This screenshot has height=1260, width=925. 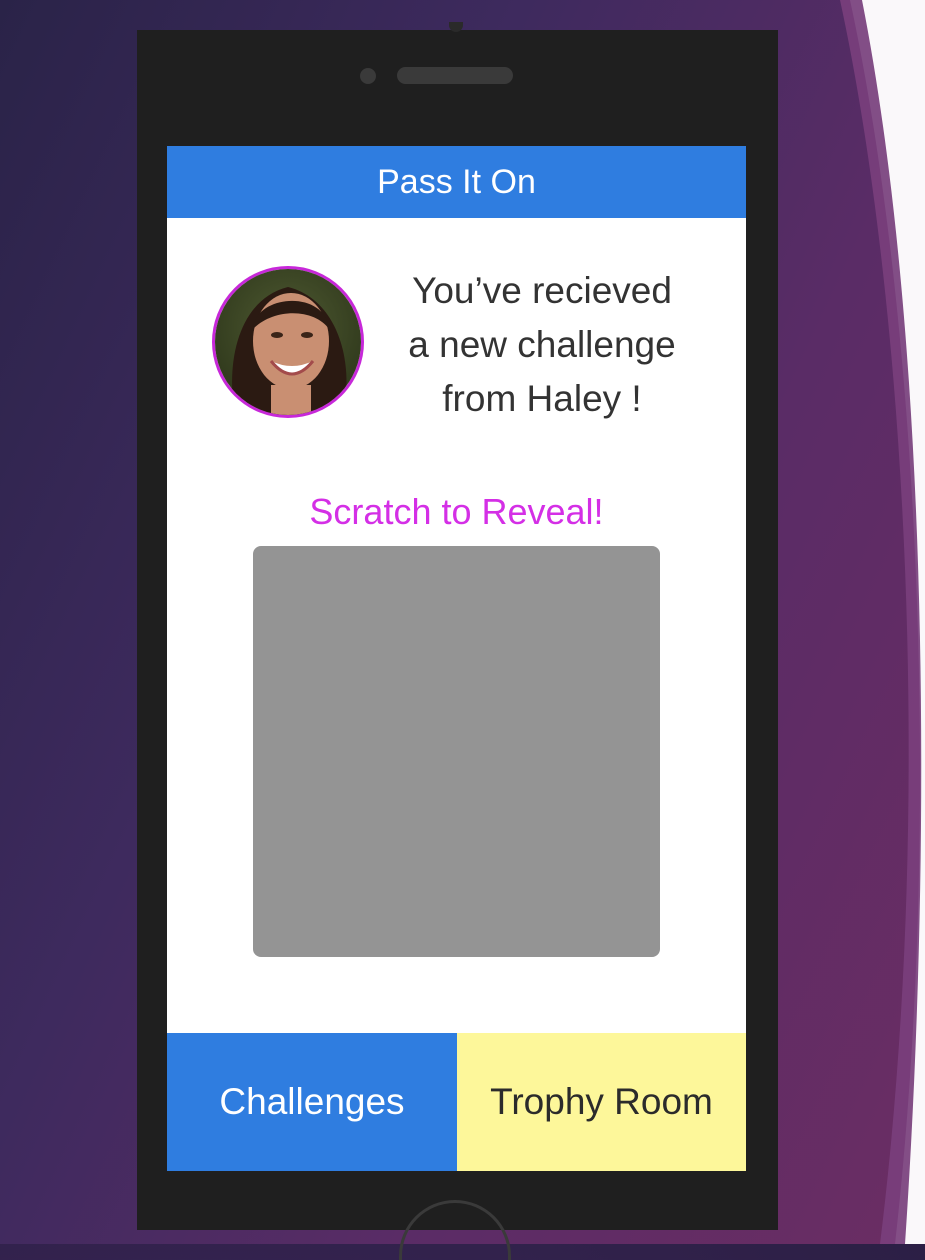 I want to click on speaker-grille, so click(x=455, y=75).